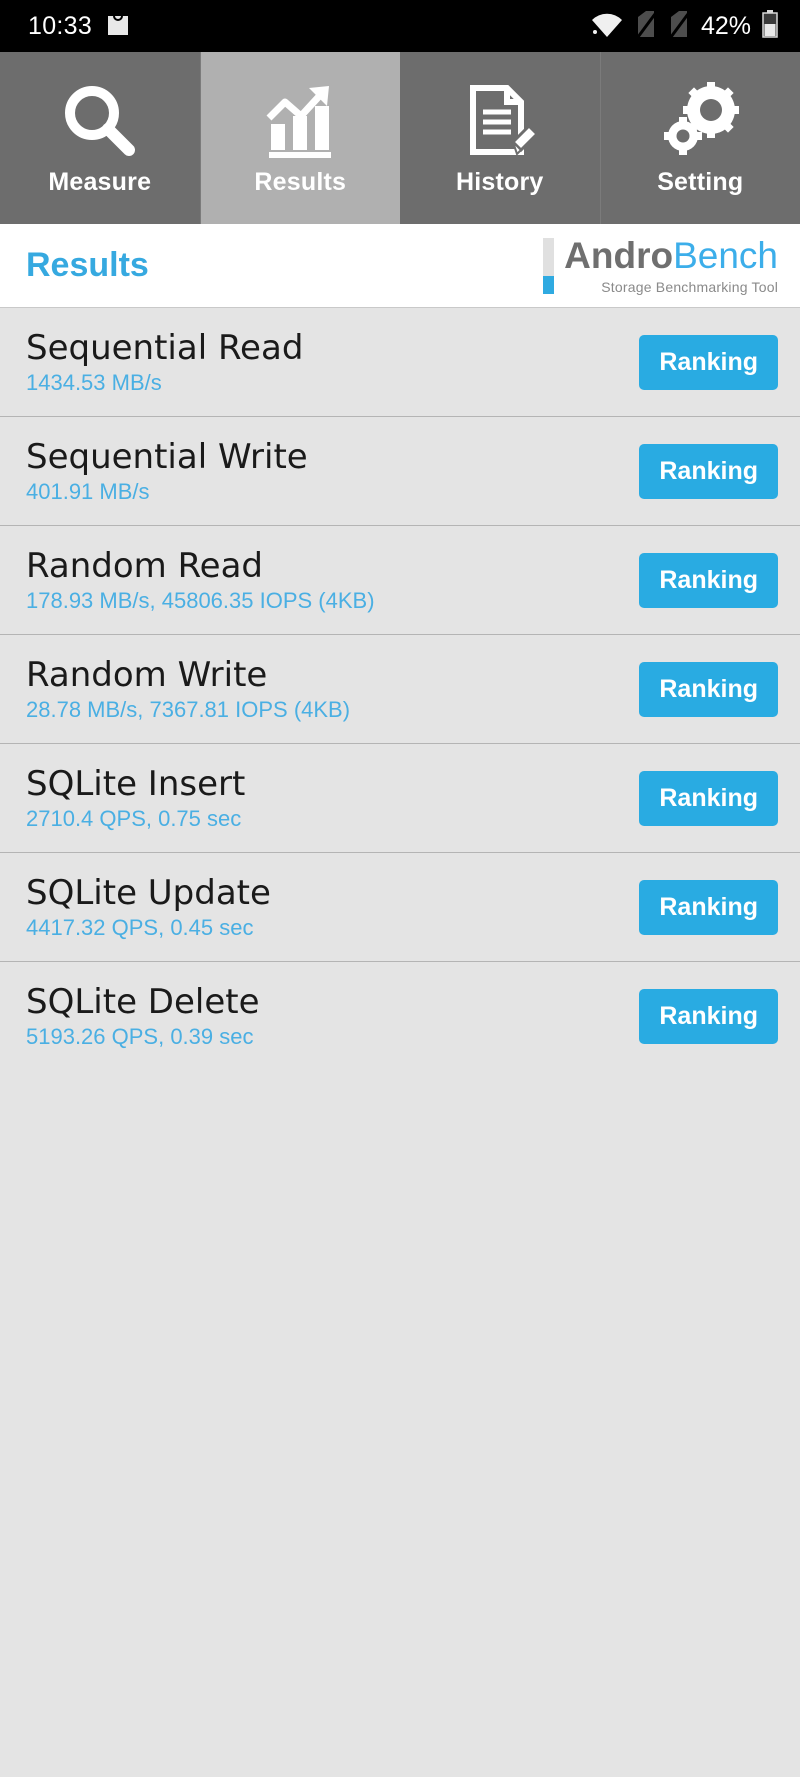 The image size is (800, 1777). I want to click on logo-accent-bar, so click(549, 265).